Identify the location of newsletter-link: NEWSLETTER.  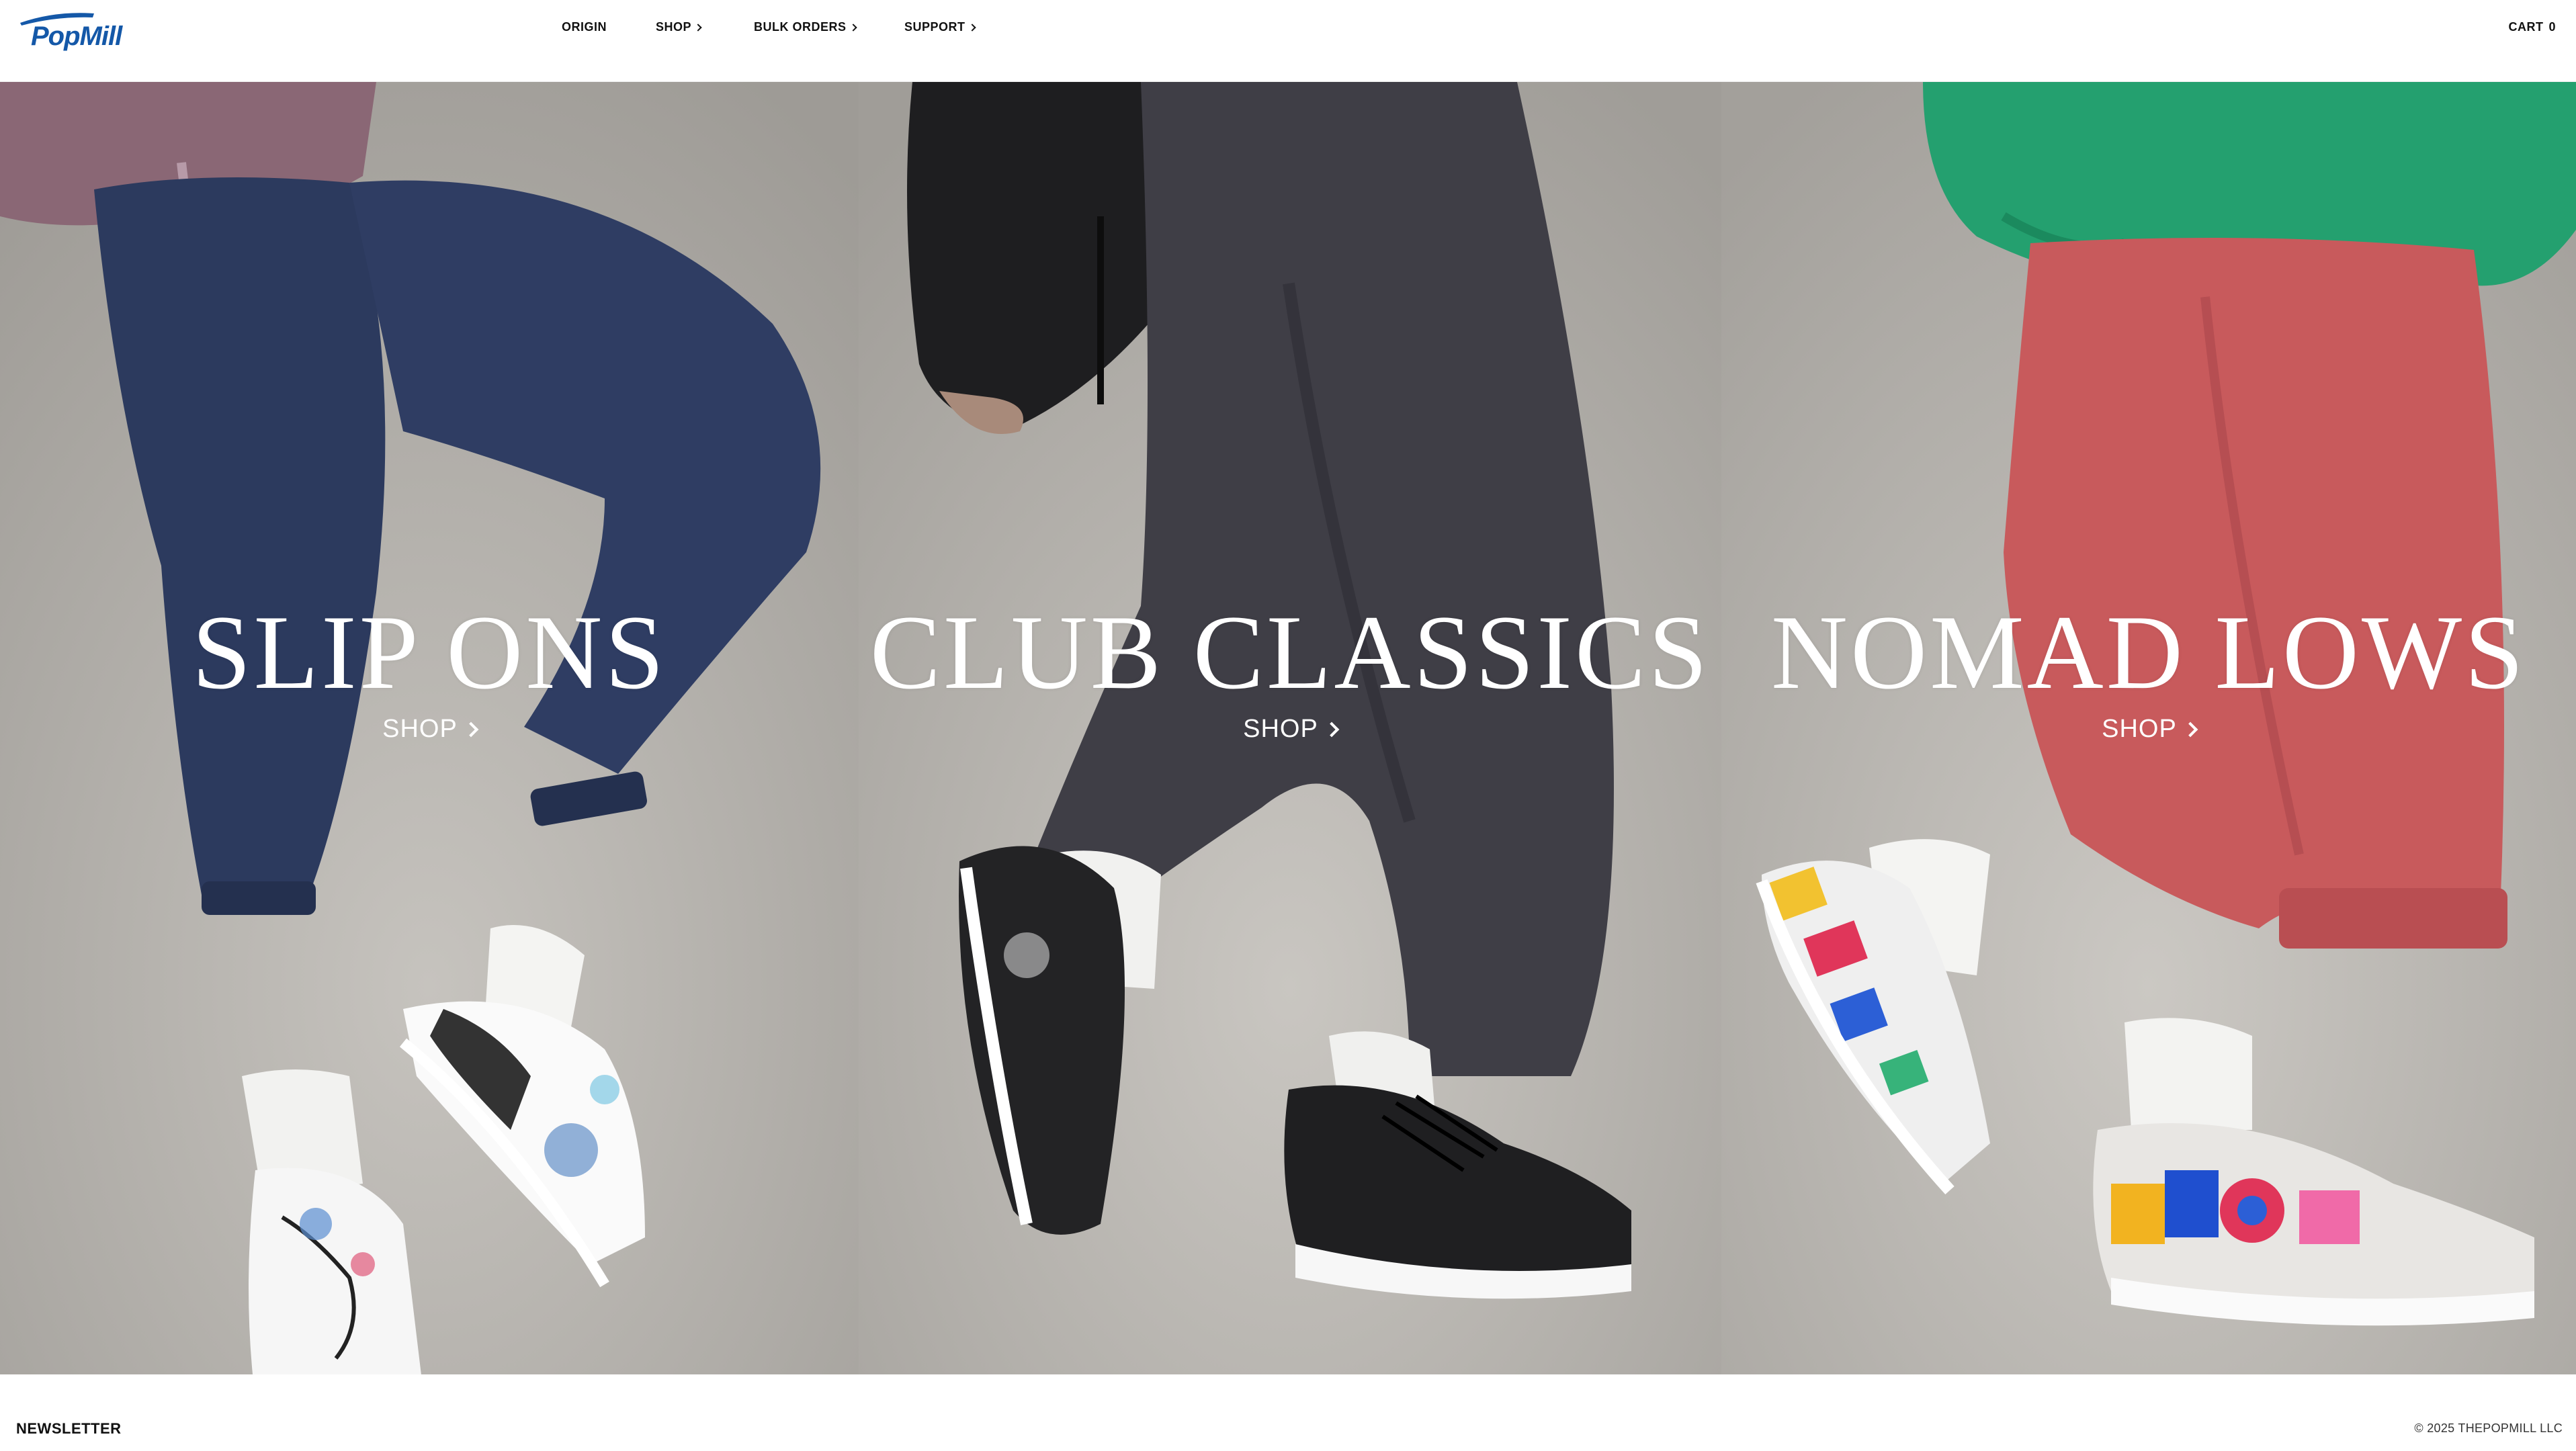
(69, 1429).